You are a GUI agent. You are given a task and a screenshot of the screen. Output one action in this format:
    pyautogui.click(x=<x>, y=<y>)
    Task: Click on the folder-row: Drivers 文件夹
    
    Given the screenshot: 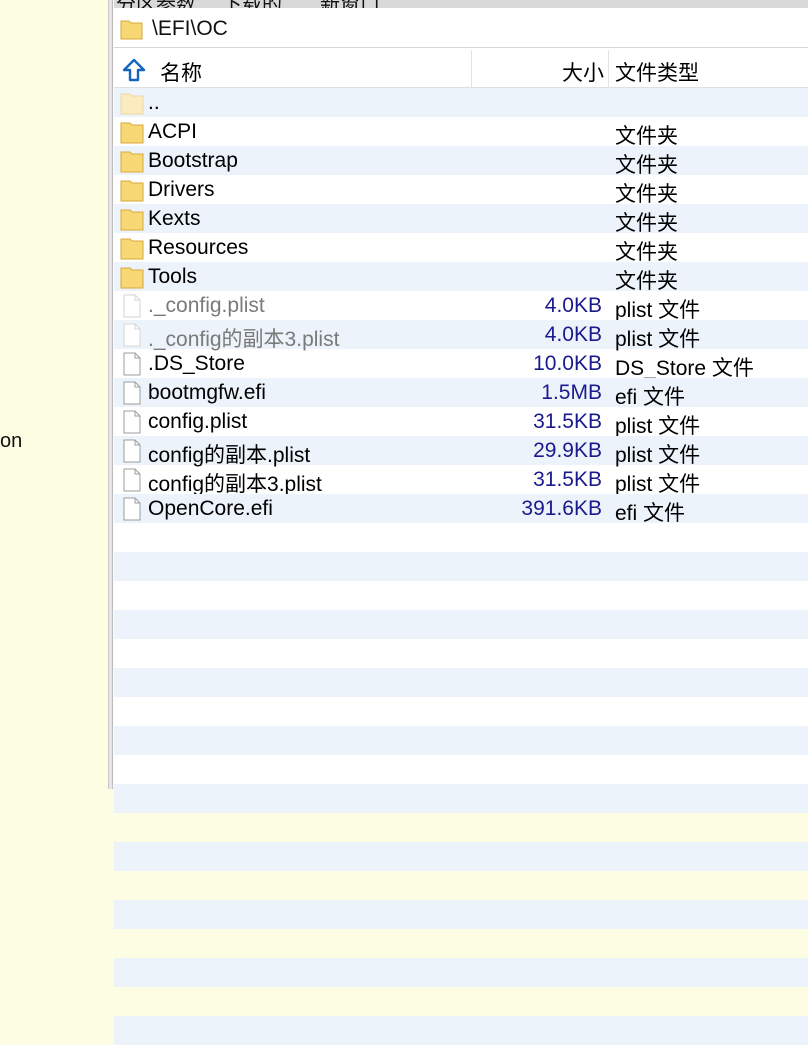 What is the action you would take?
    pyautogui.click(x=461, y=190)
    